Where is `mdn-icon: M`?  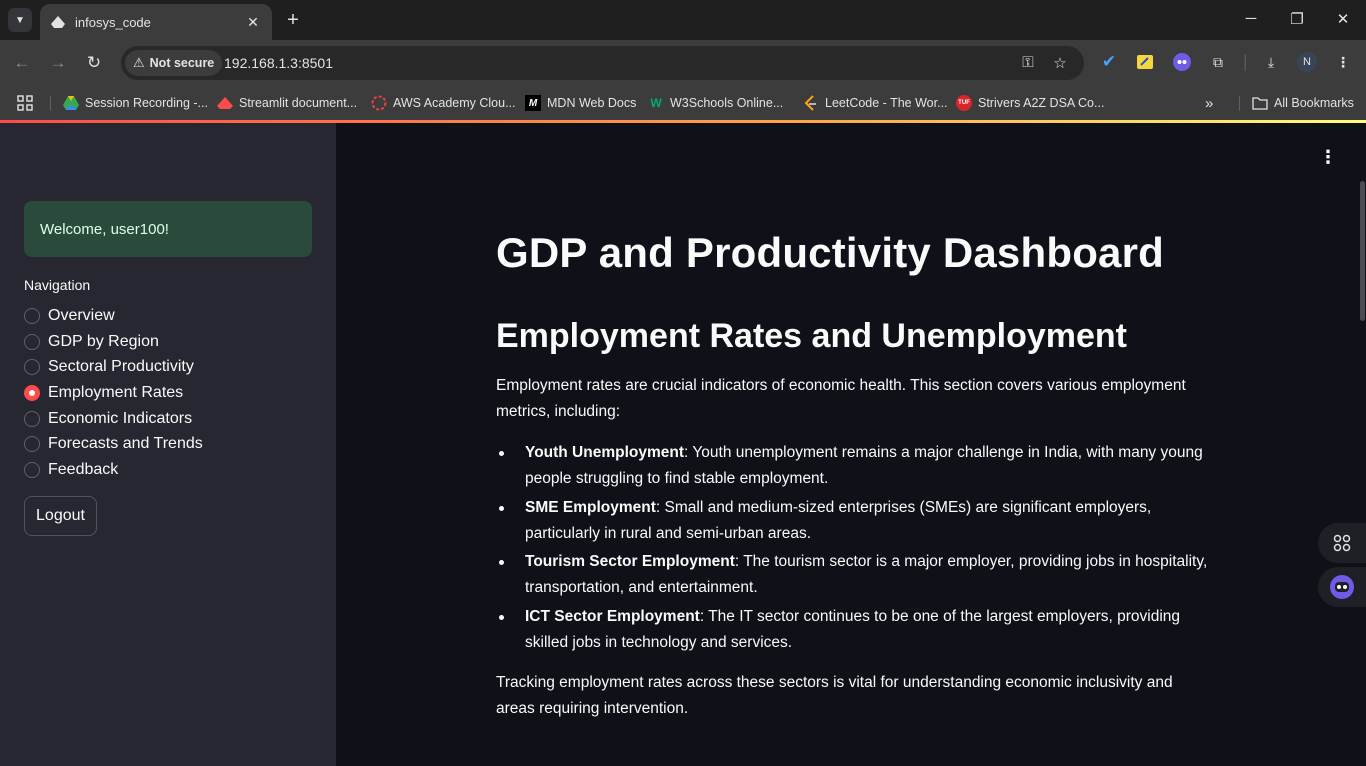 mdn-icon: M is located at coordinates (533, 103).